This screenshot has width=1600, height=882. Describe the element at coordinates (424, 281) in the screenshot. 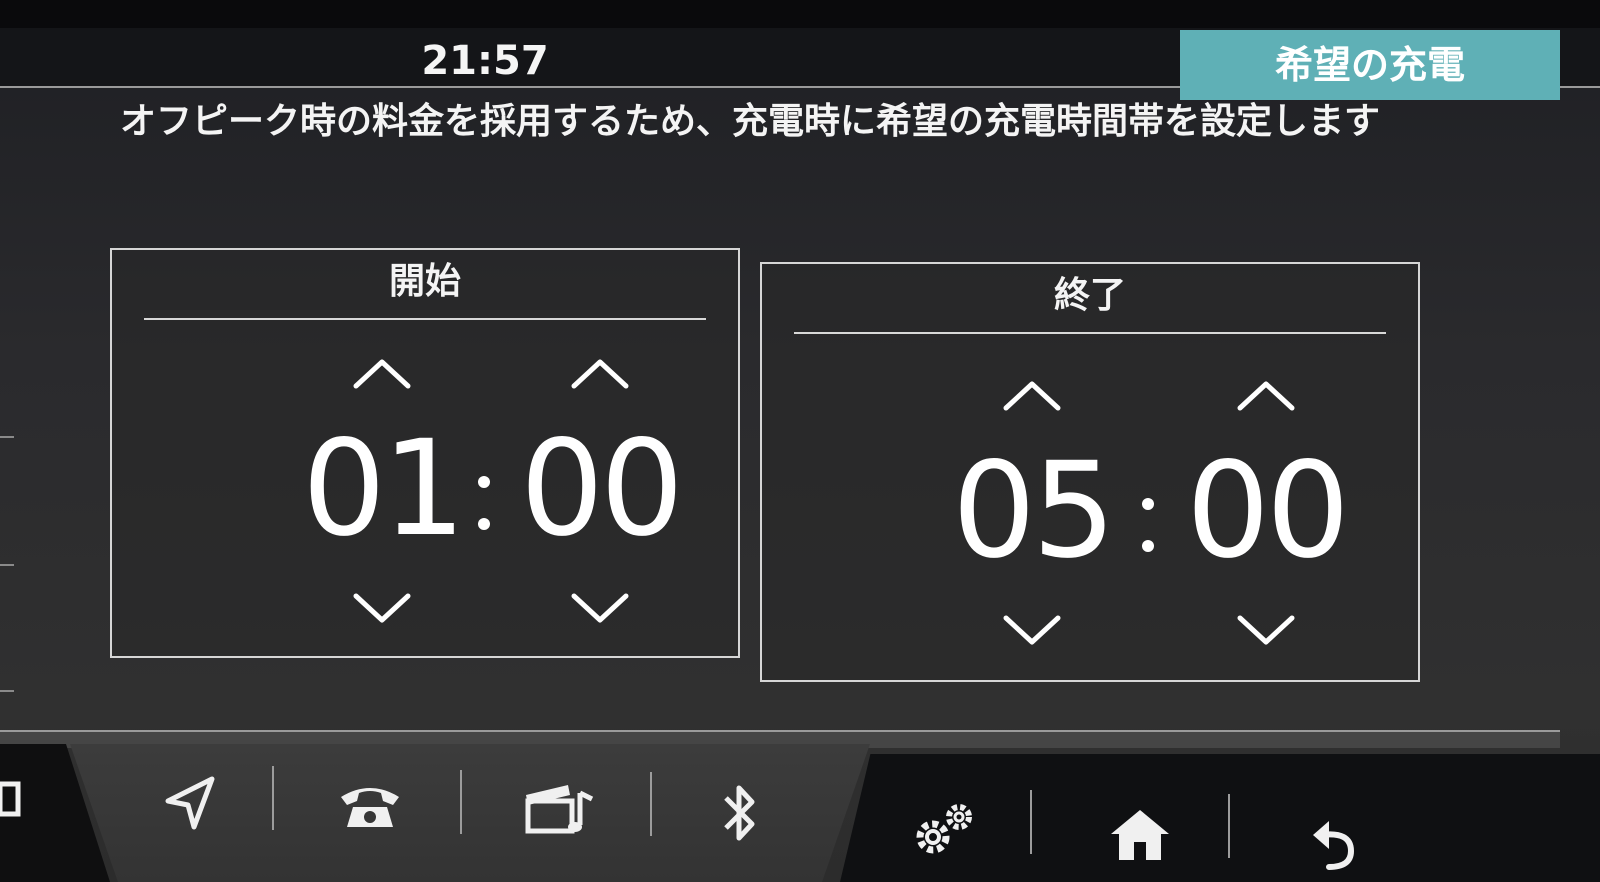

I see `start-label: 開始` at that location.